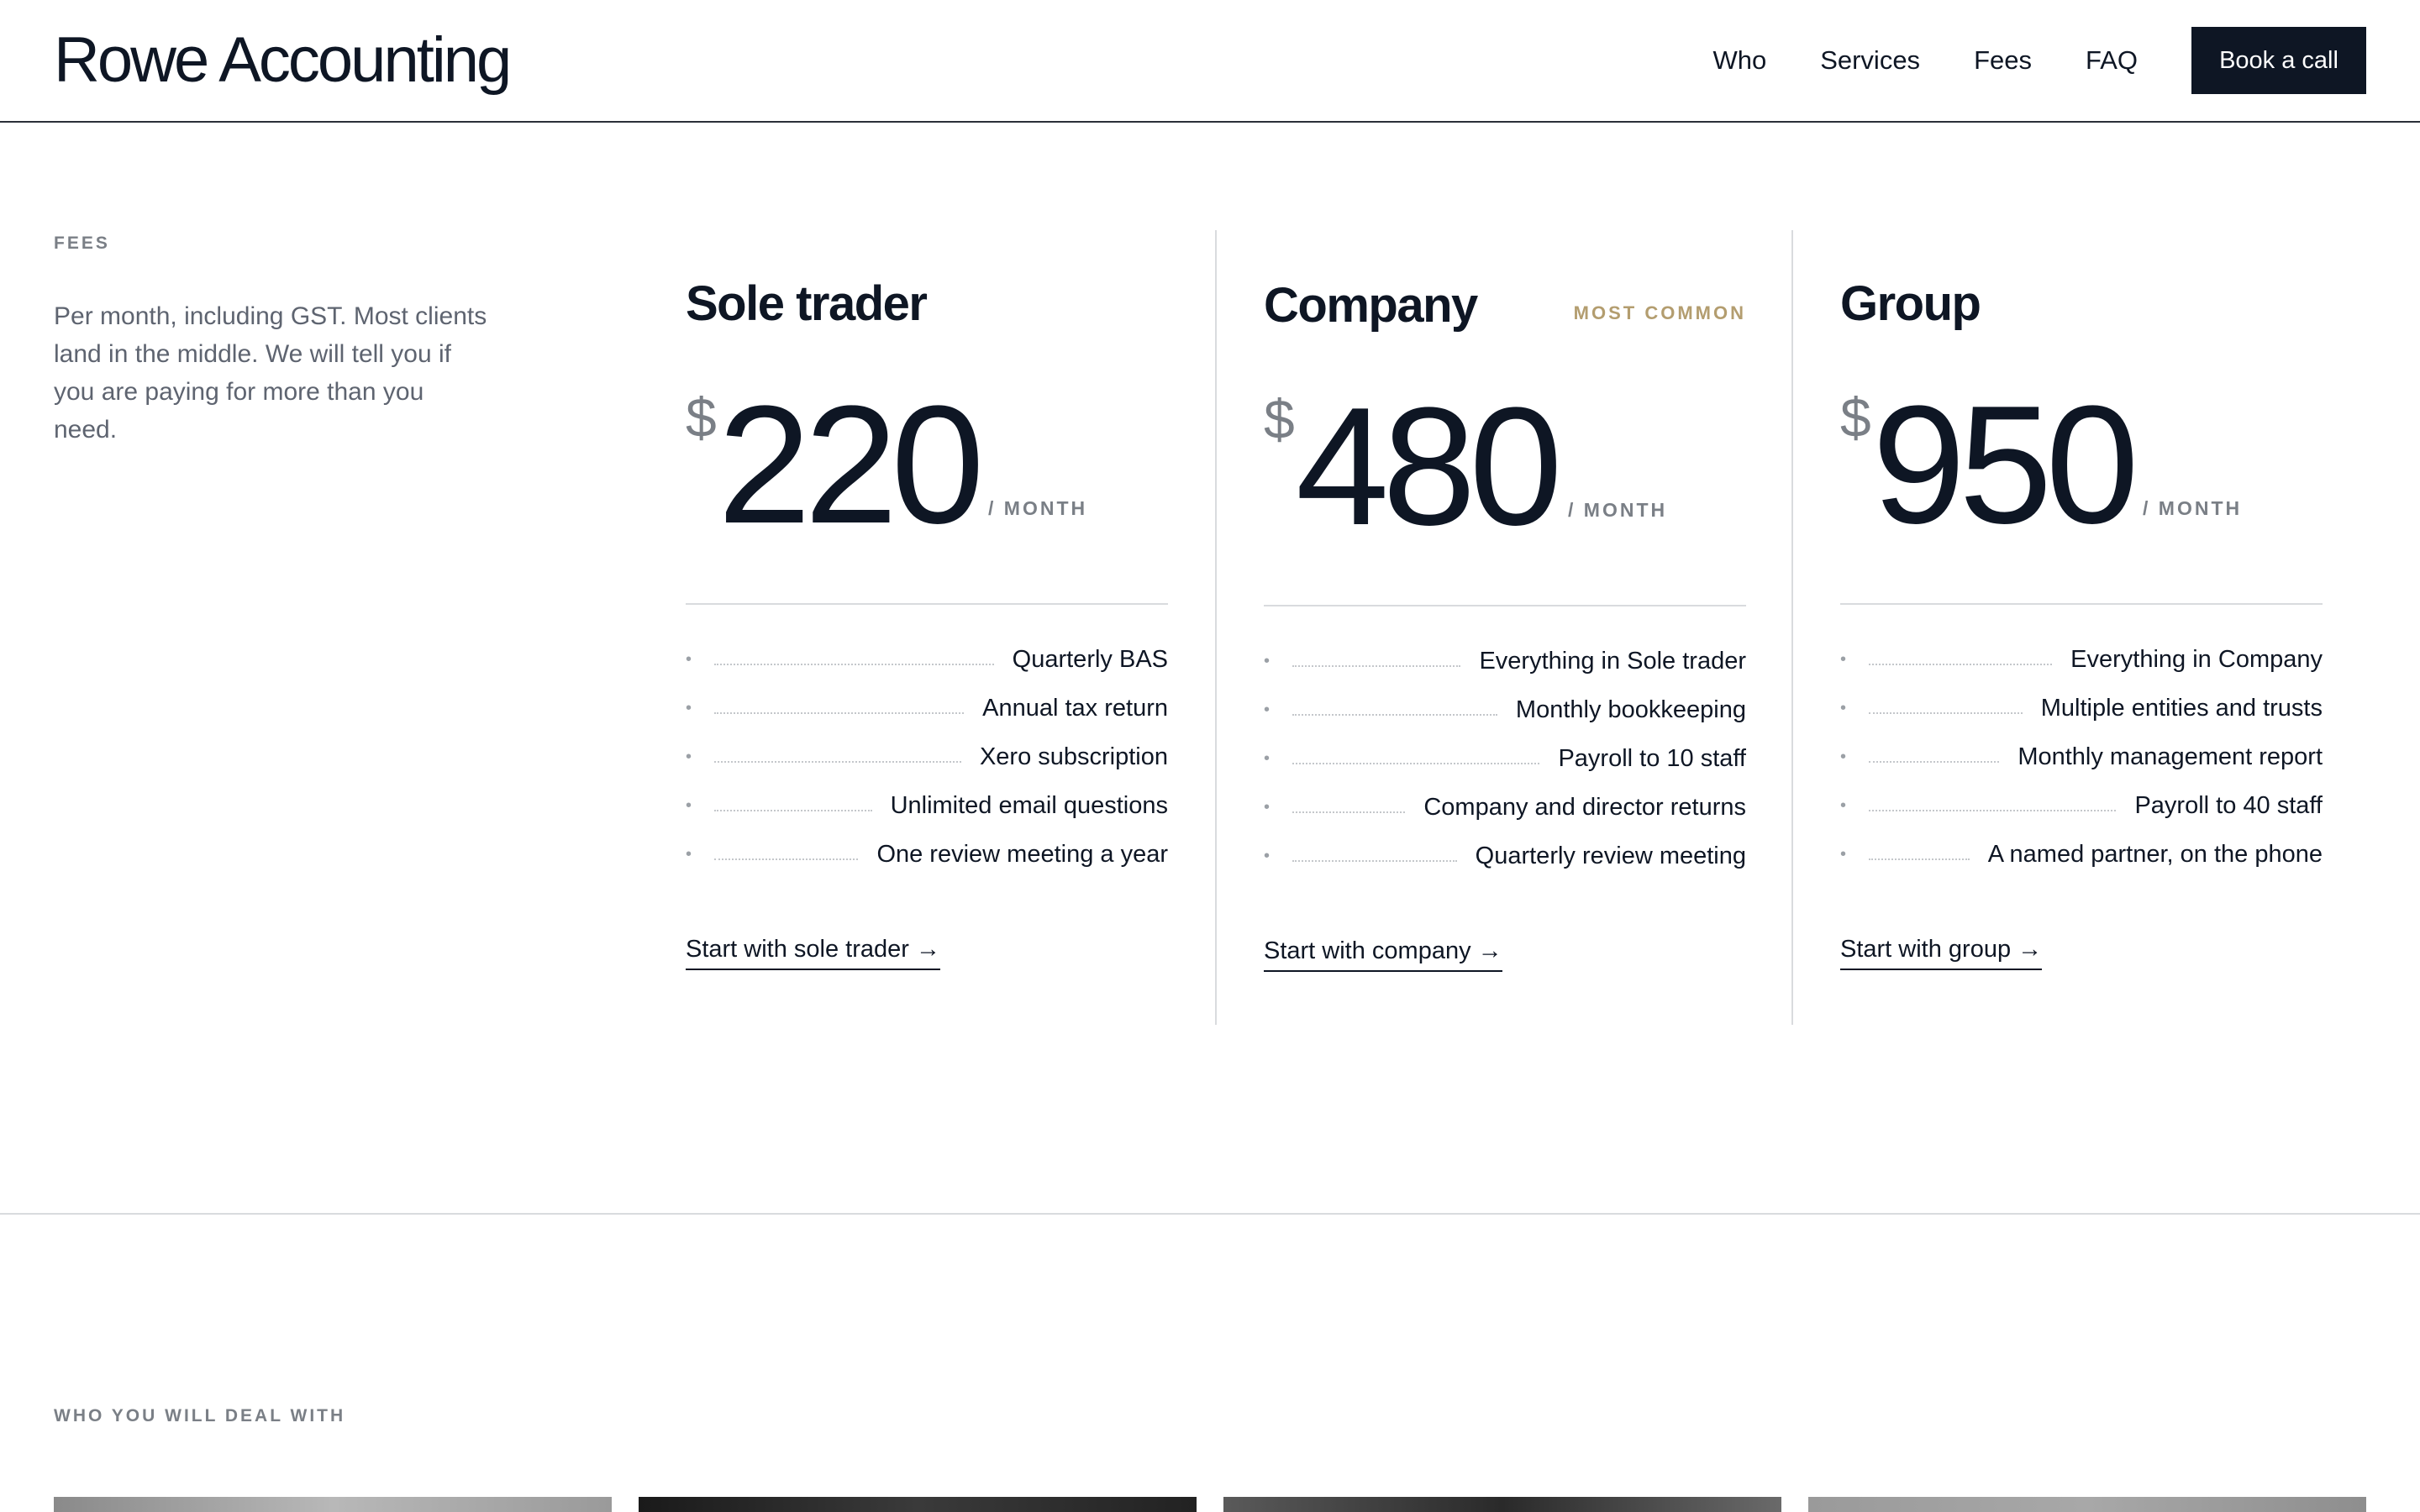  What do you see at coordinates (927, 659) in the screenshot?
I see `feature-item: • Quarterly BAS` at bounding box center [927, 659].